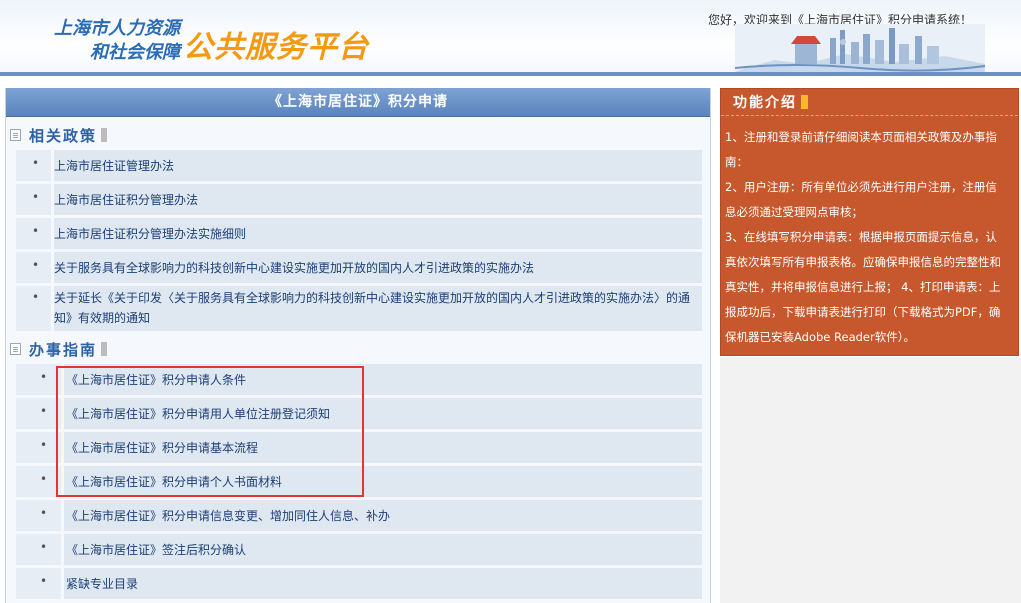 The width and height of the screenshot is (1021, 603). What do you see at coordinates (869, 102) in the screenshot?
I see `feature-intro-heading: 功能介绍` at bounding box center [869, 102].